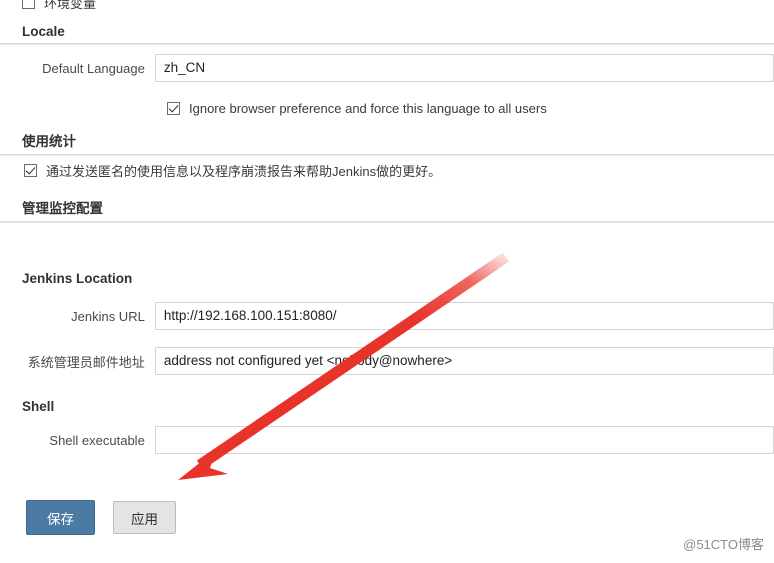 This screenshot has width=774, height=563. What do you see at coordinates (173, 108) in the screenshot?
I see `force-language-checkbox` at bounding box center [173, 108].